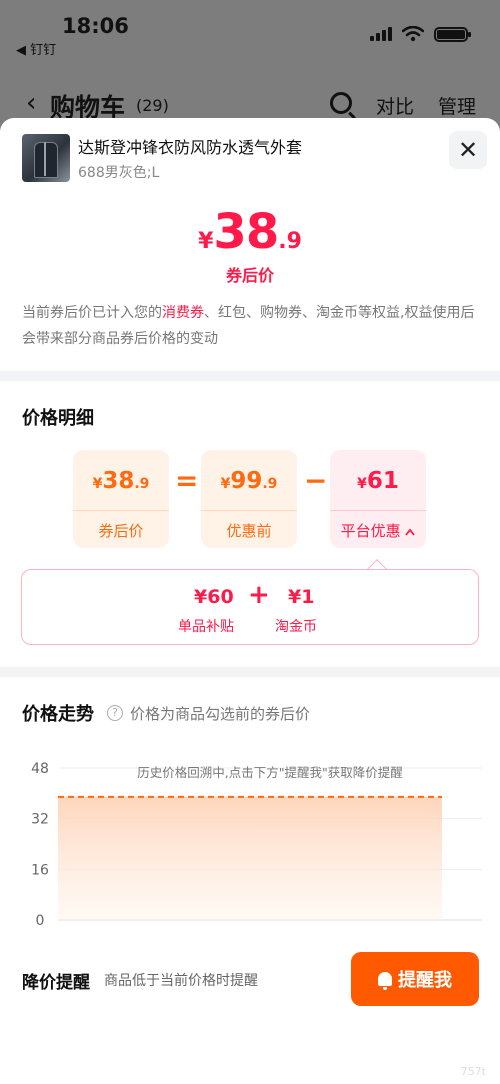  I want to click on search-icon, so click(341, 103).